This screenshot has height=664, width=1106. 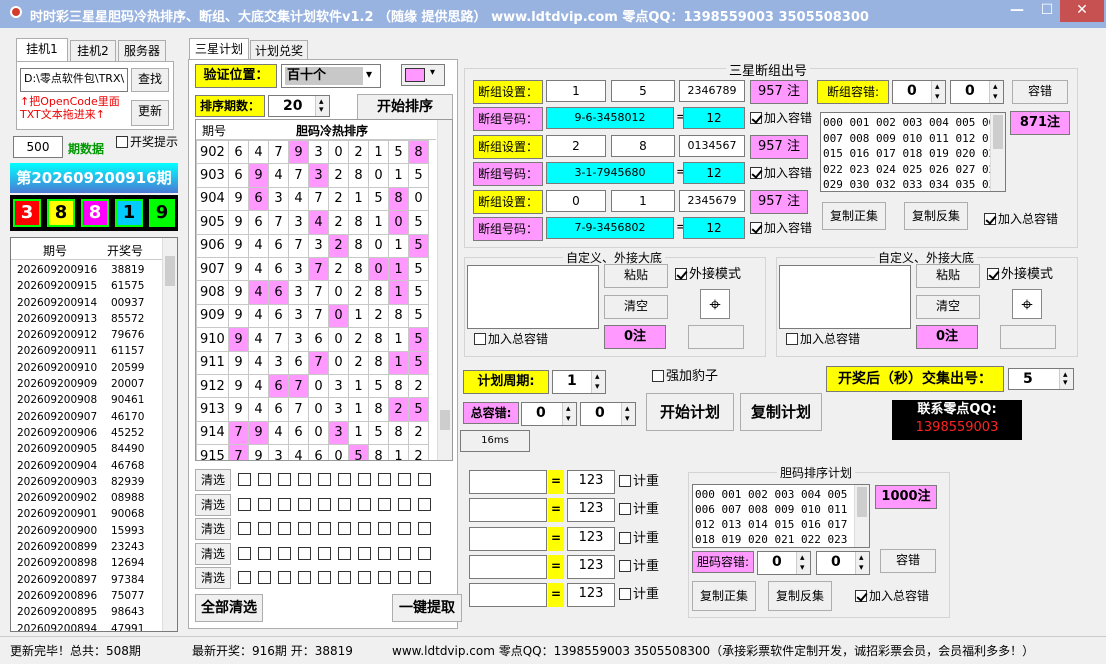 What do you see at coordinates (93, 51) in the screenshot?
I see `tab-guaji2: 挂机2` at bounding box center [93, 51].